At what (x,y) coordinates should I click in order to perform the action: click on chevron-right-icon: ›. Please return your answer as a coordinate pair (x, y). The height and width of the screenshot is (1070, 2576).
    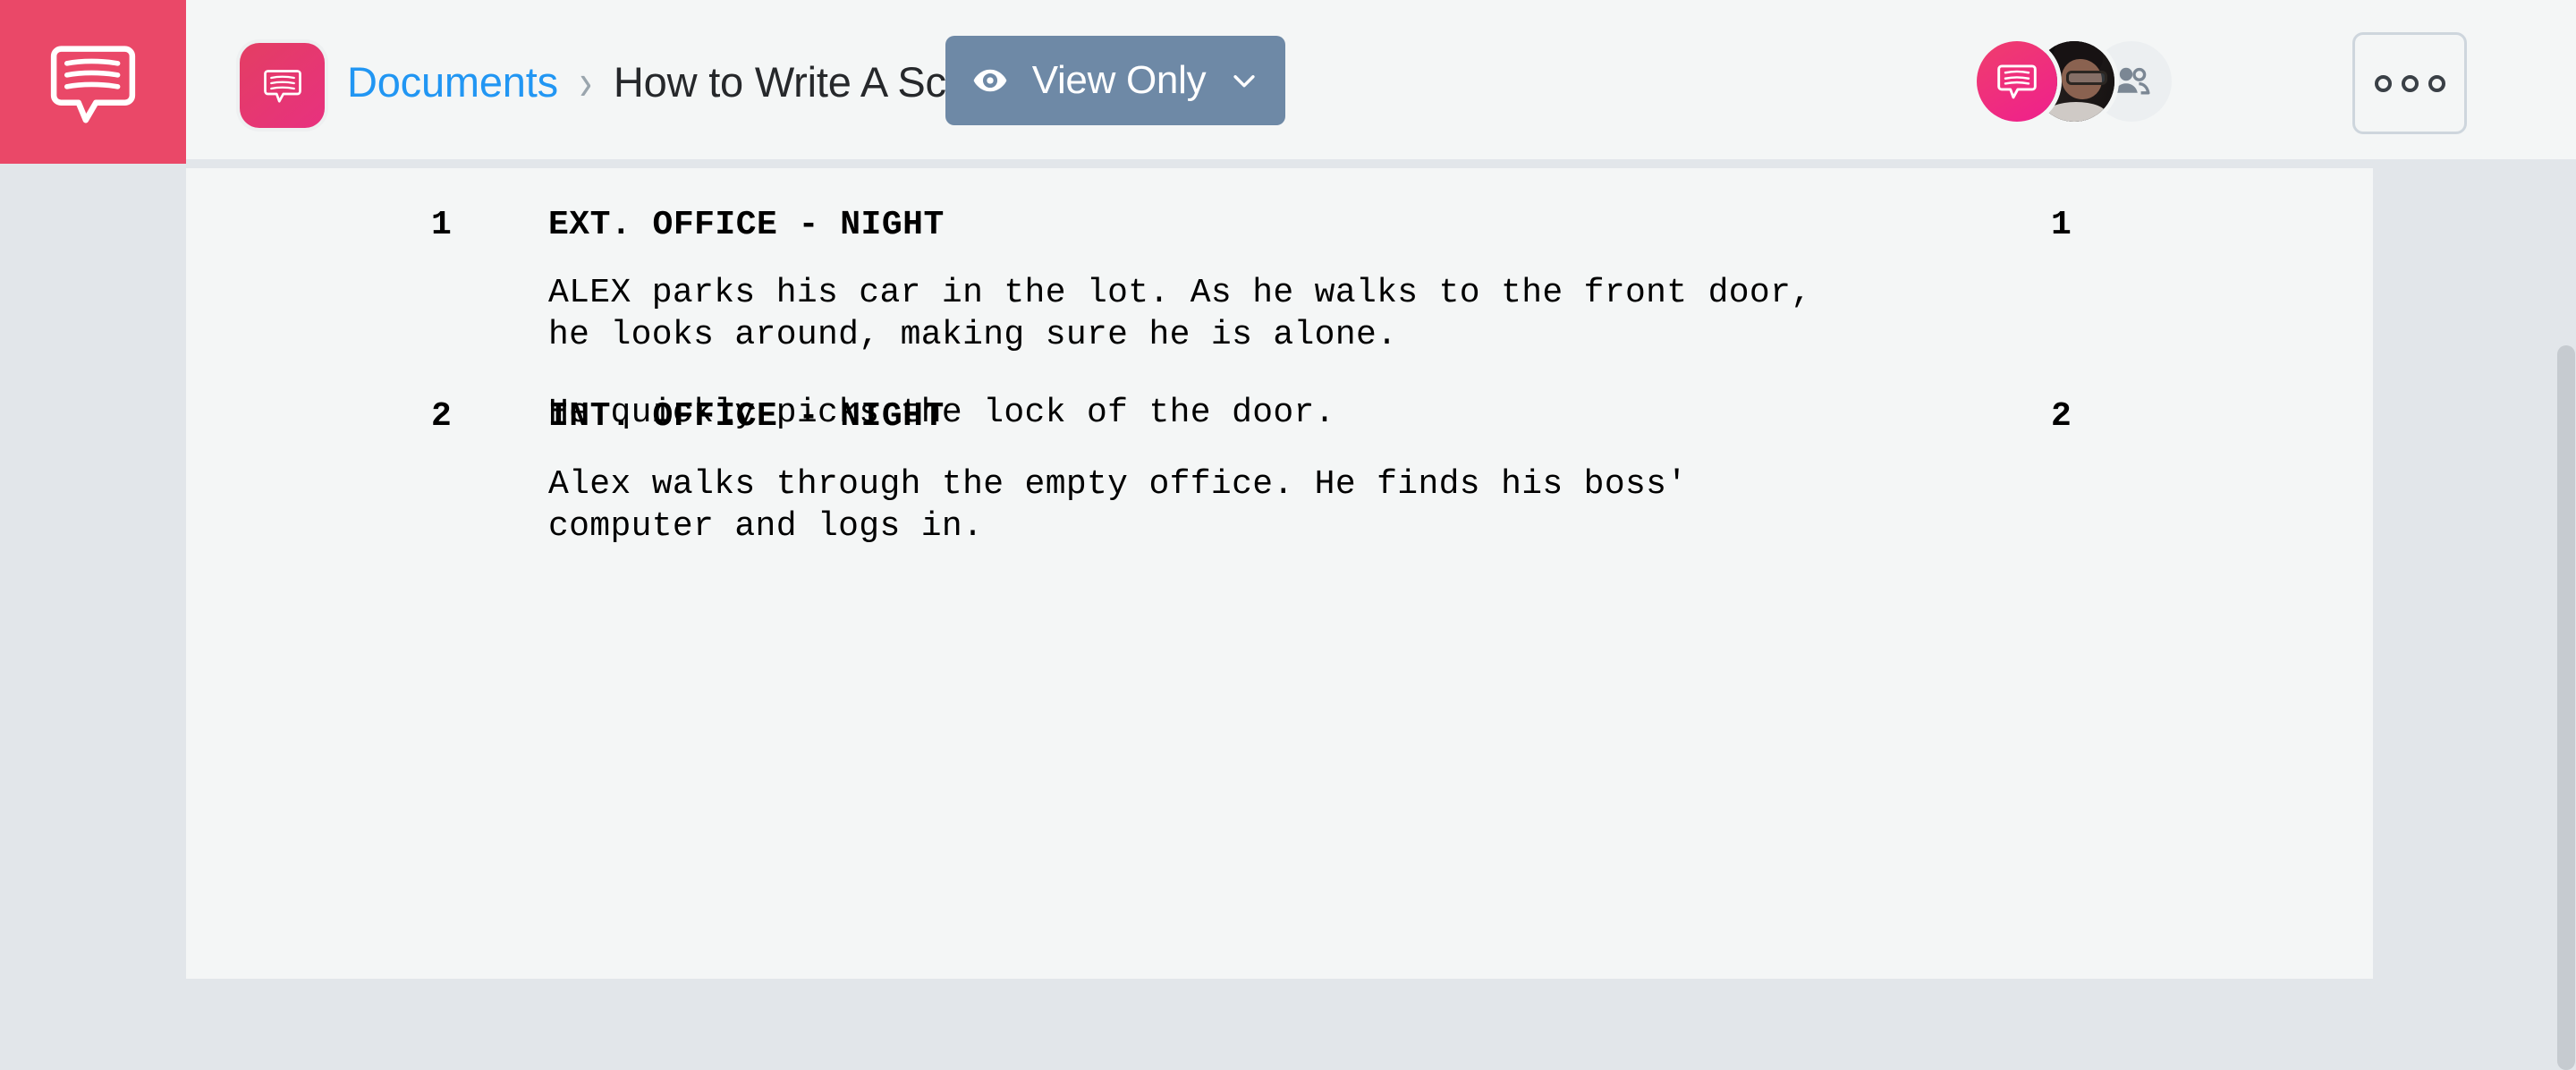
    Looking at the image, I should click on (585, 82).